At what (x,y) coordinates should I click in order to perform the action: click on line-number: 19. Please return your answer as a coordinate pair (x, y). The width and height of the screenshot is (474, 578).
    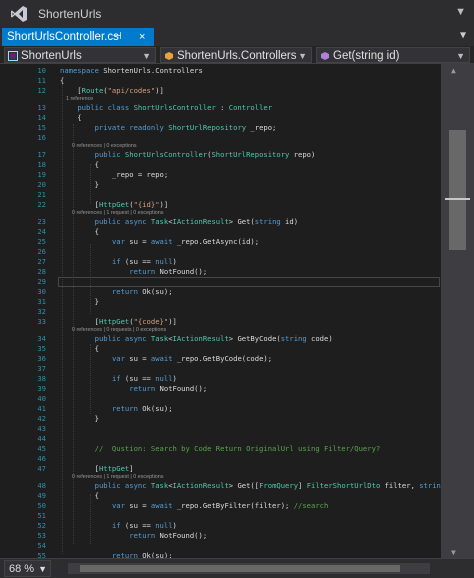
    Looking at the image, I should click on (41, 174).